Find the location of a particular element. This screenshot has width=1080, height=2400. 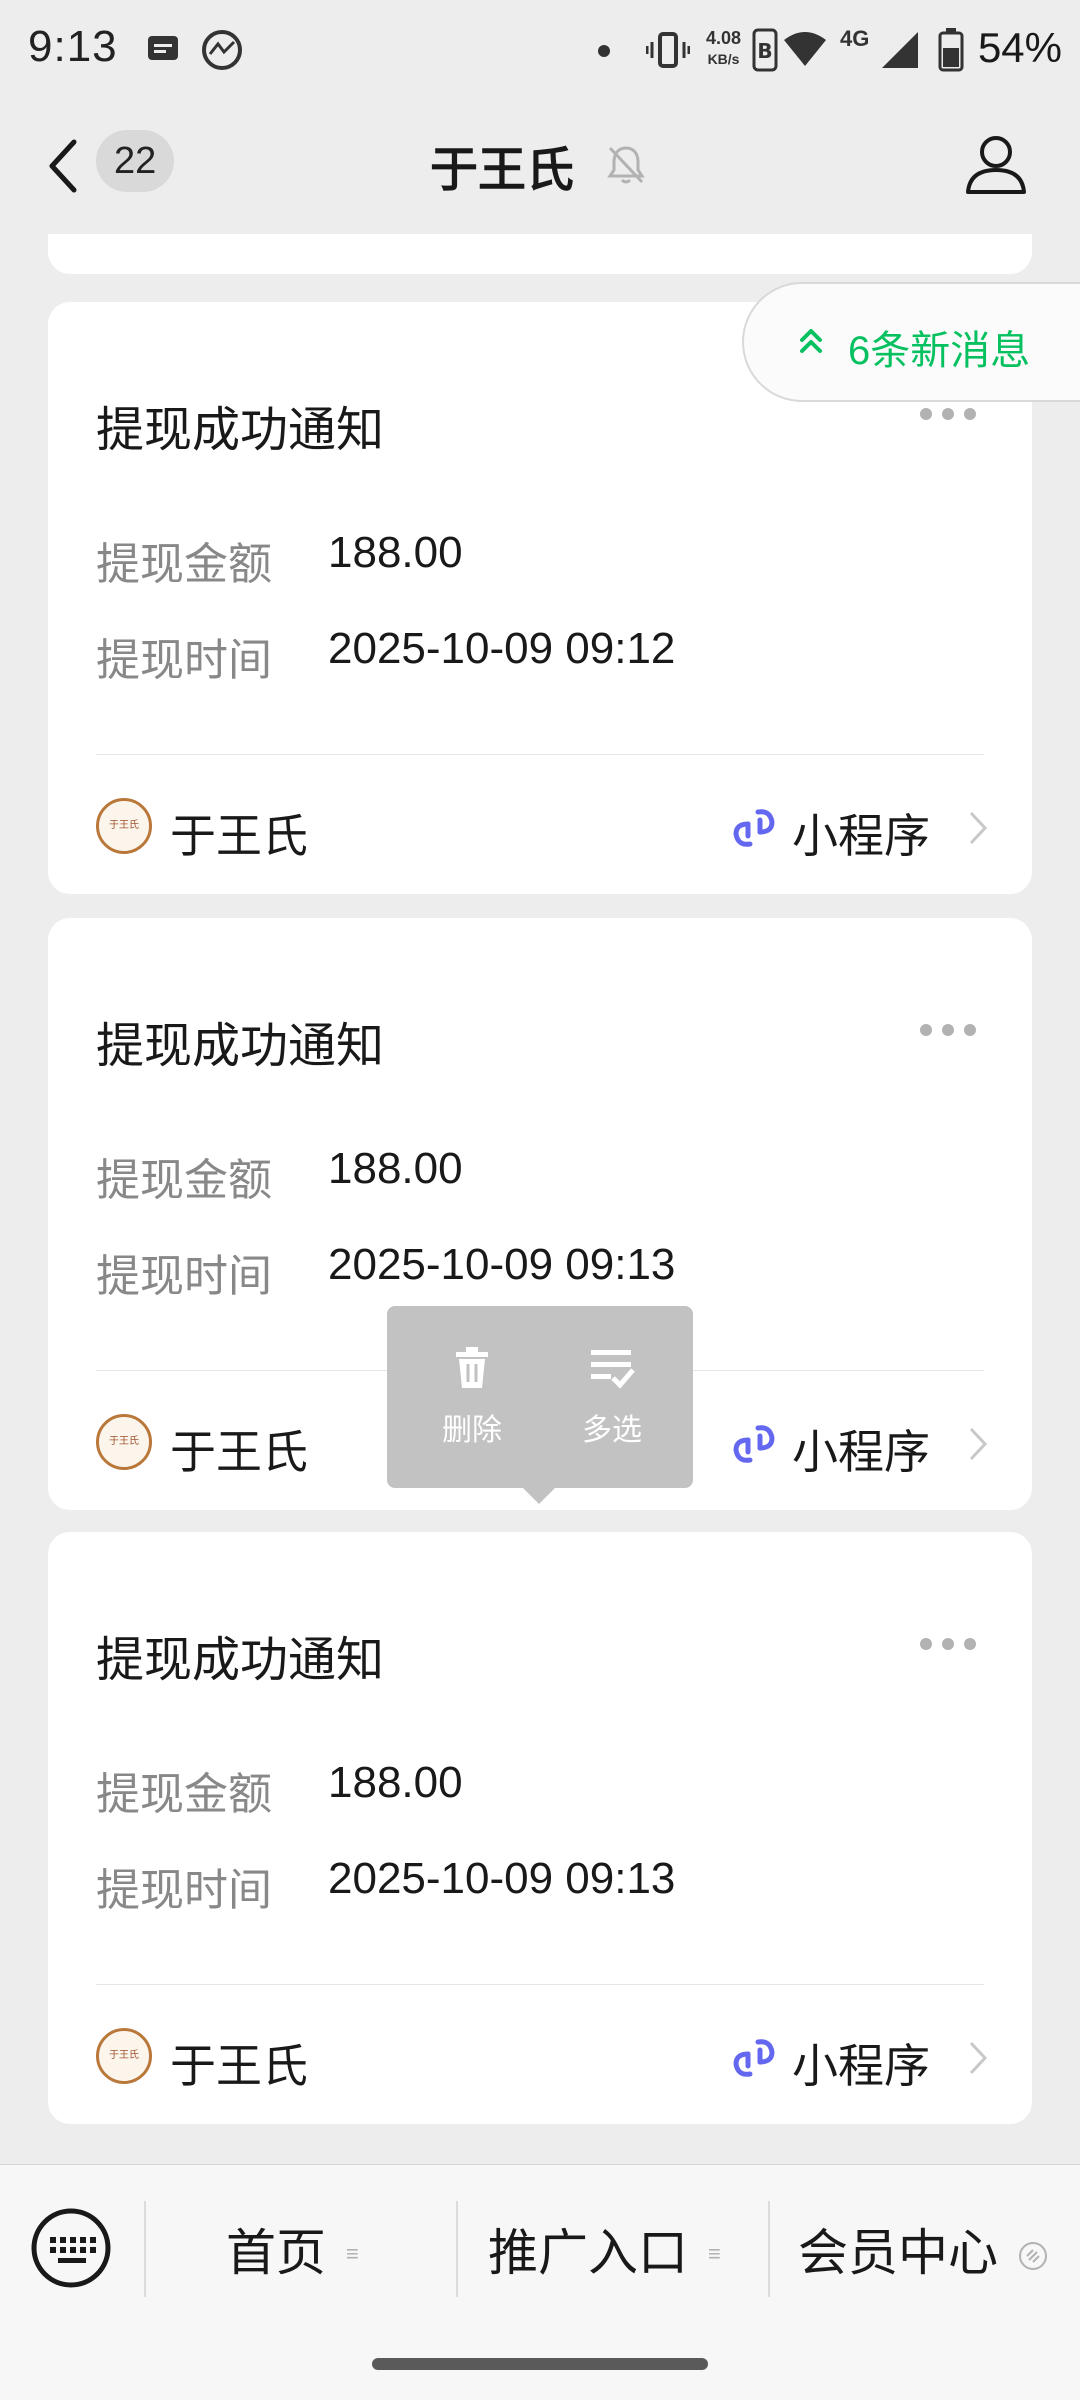

multiselect-label: 多选 is located at coordinates (612, 1430).